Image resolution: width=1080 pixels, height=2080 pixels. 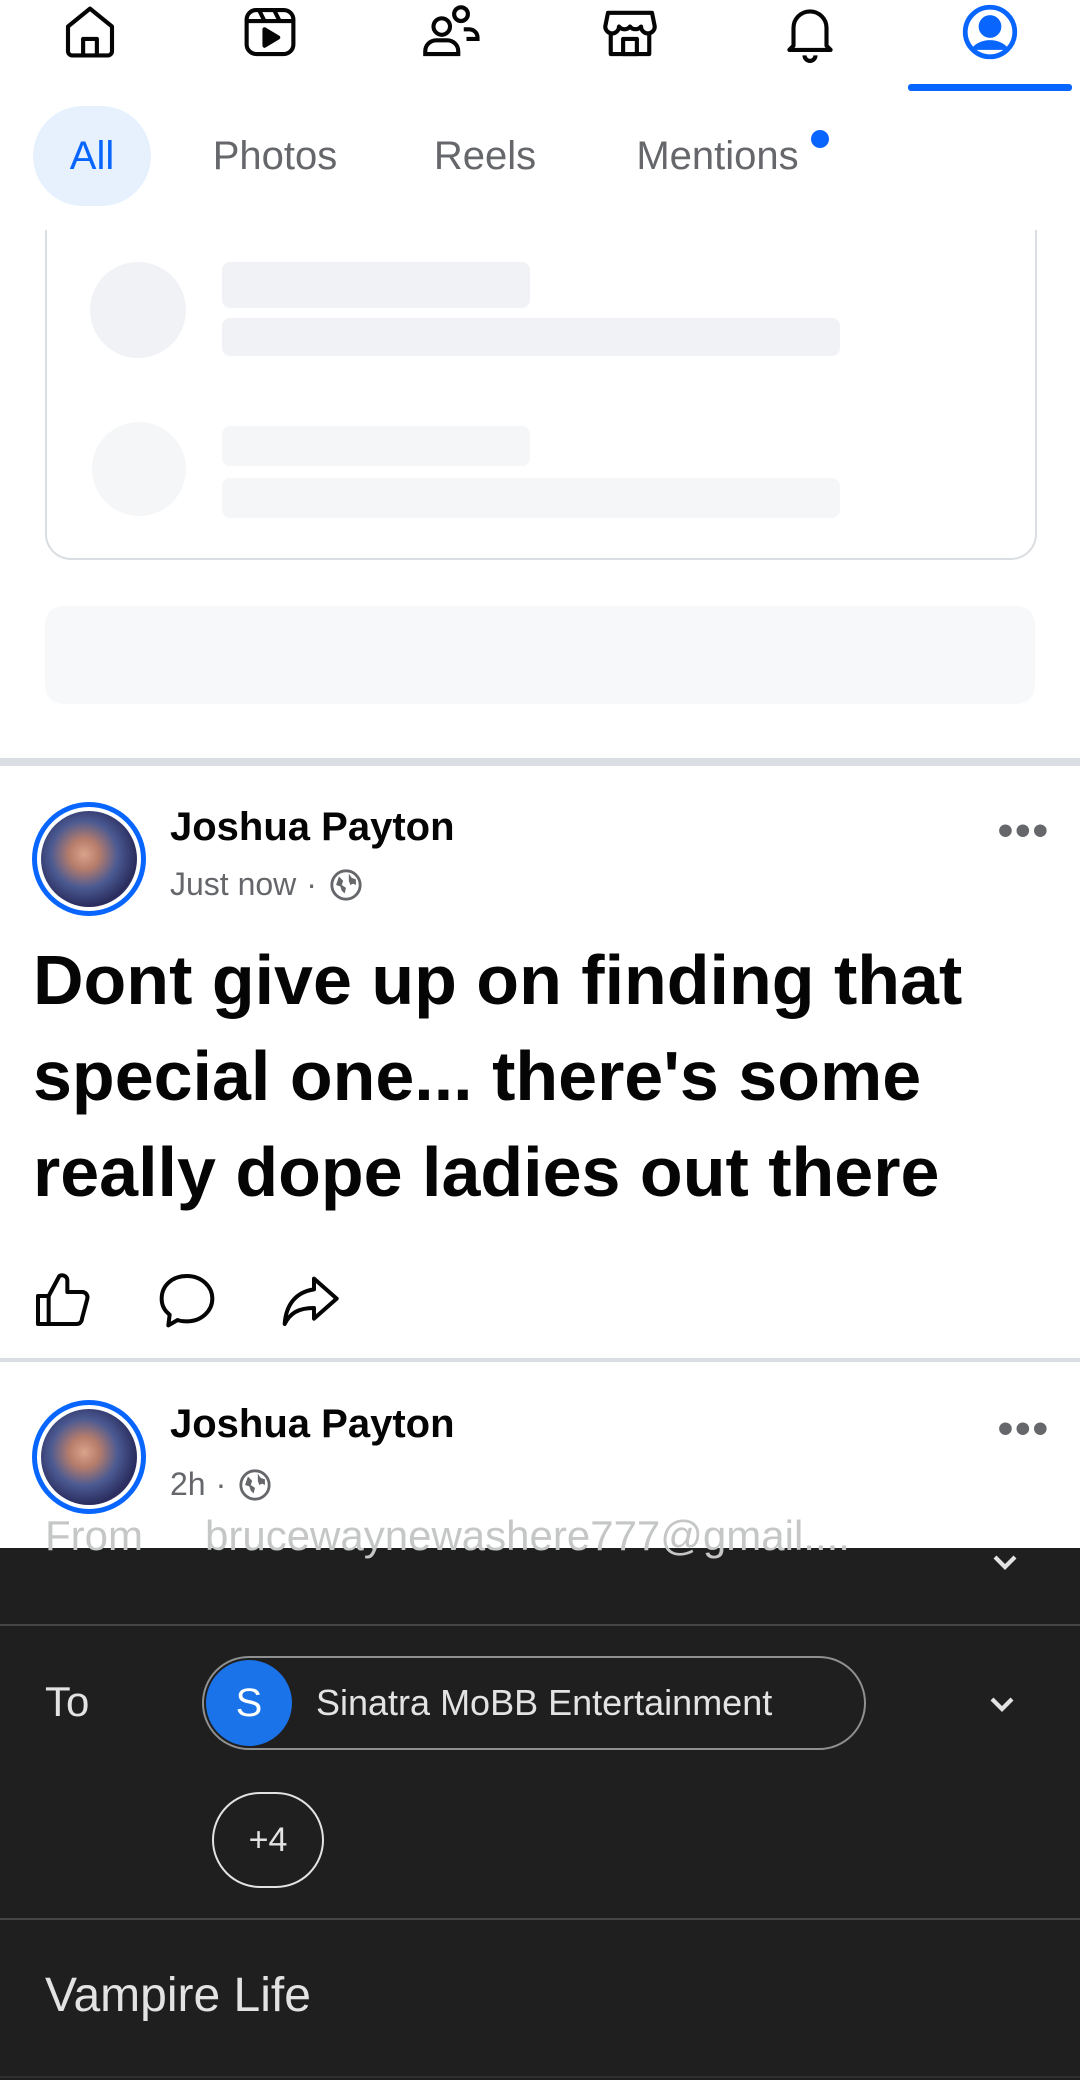 What do you see at coordinates (450, 32) in the screenshot?
I see `friends-icon` at bounding box center [450, 32].